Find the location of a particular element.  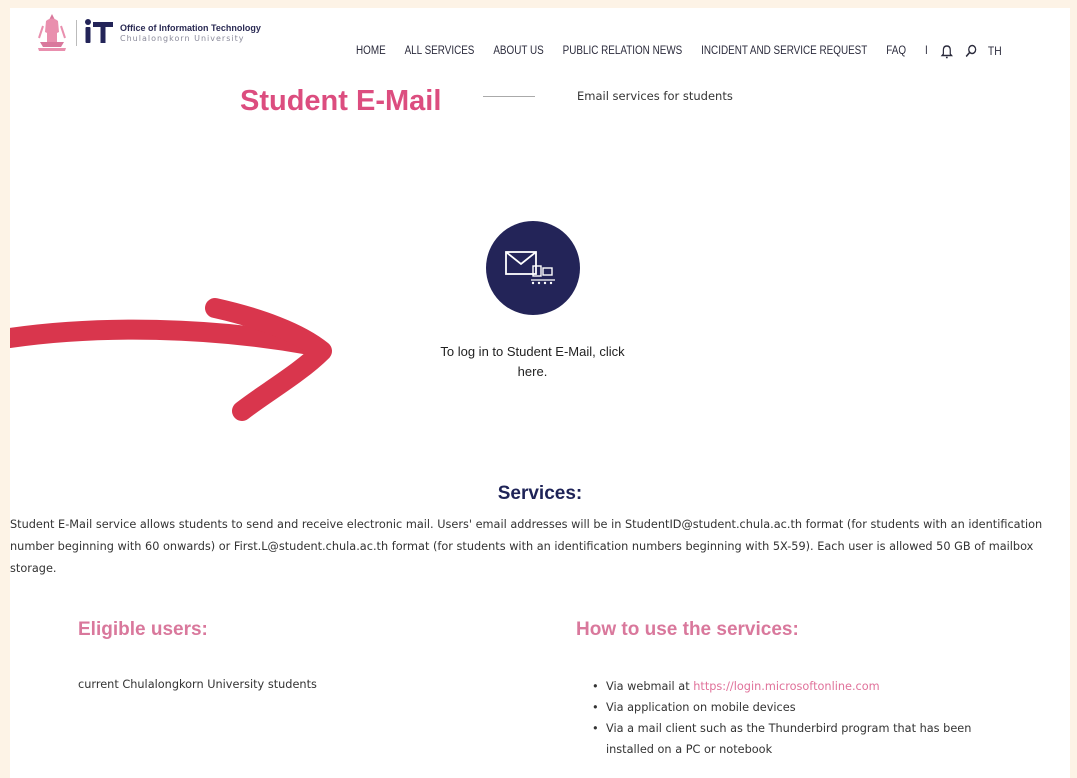

red-arrow-annotation is located at coordinates (171, 359).